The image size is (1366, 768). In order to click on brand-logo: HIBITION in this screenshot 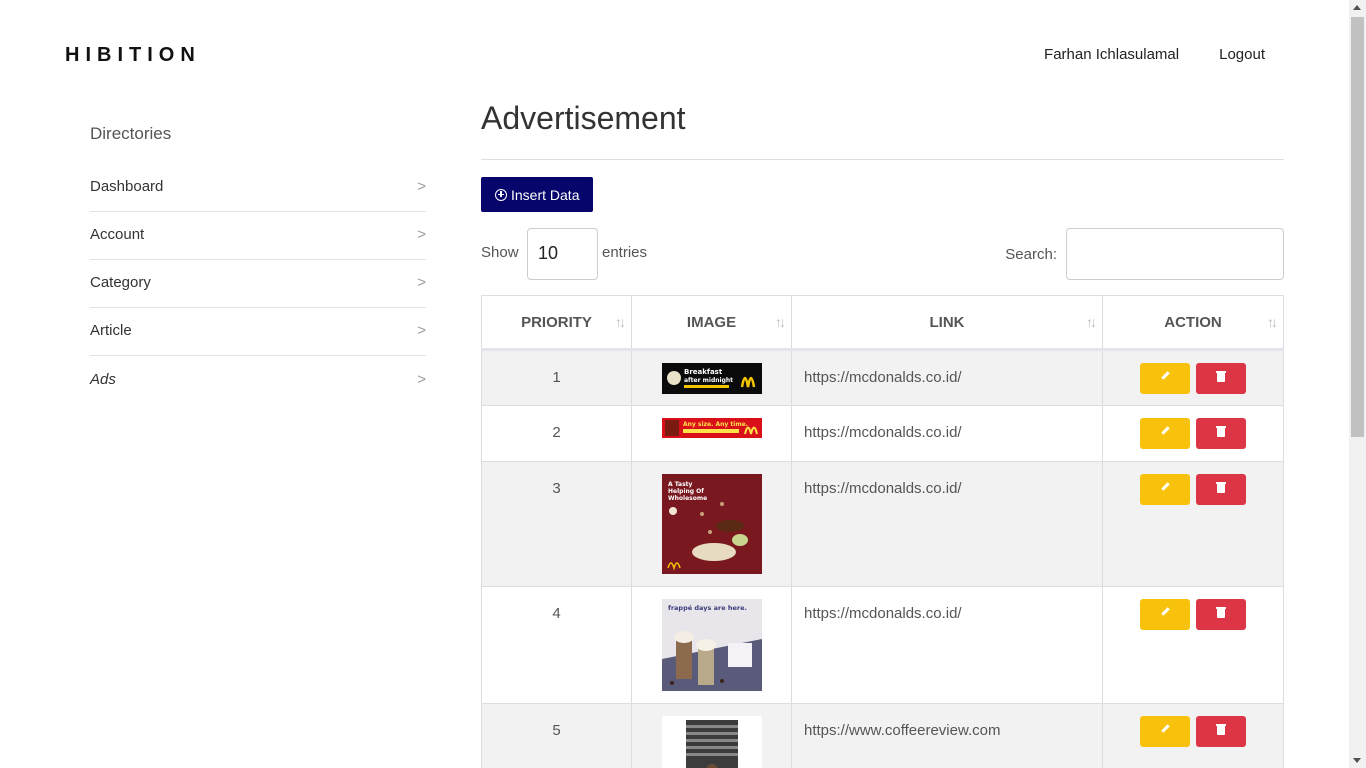, I will do `click(133, 55)`.